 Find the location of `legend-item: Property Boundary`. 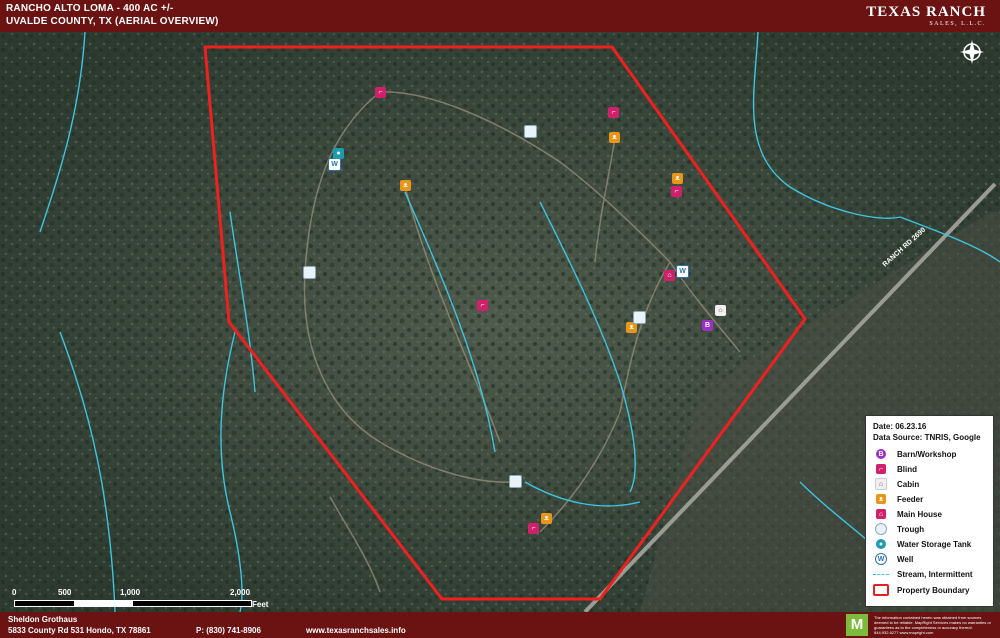

legend-item: Property Boundary is located at coordinates (921, 590).